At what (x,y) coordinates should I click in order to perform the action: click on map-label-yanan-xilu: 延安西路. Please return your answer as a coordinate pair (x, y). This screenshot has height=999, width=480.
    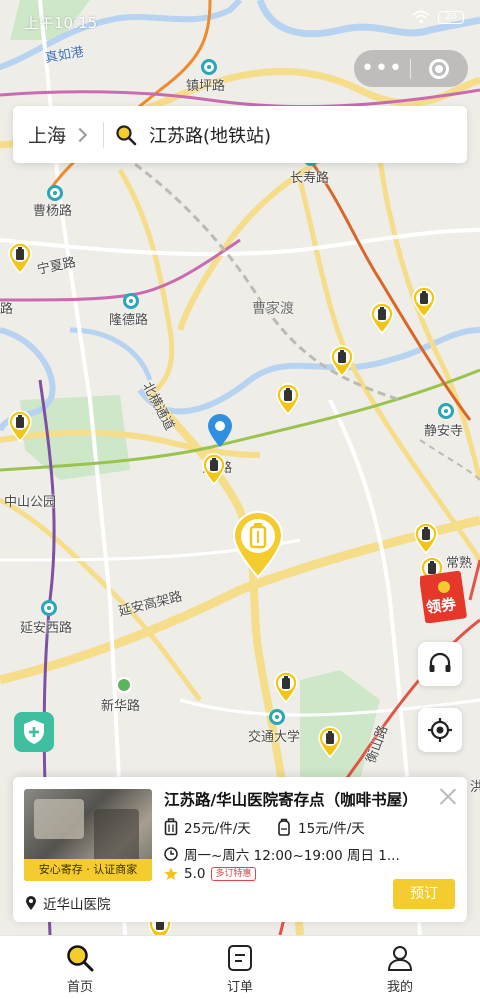
    Looking at the image, I should click on (46, 628).